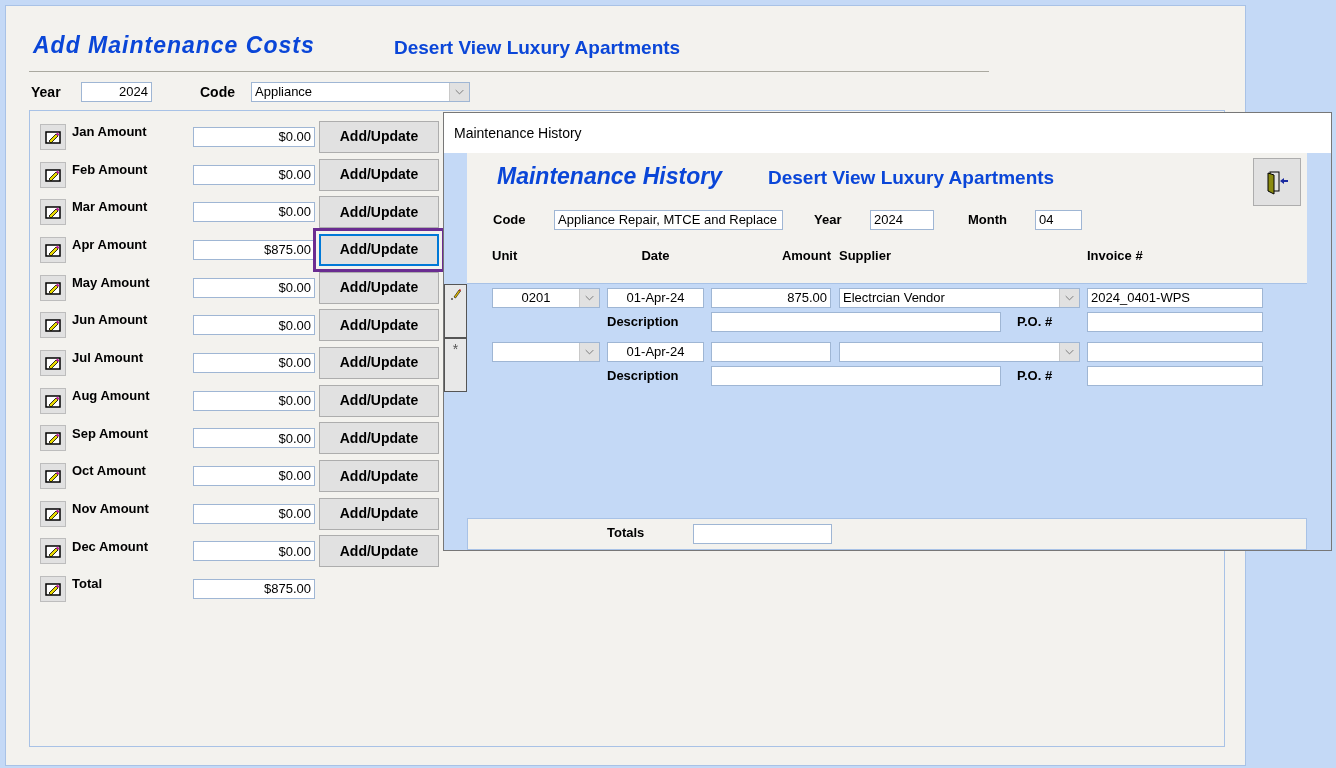  Describe the element at coordinates (546, 298) in the screenshot. I see `unit-dropdown: 0201` at that location.